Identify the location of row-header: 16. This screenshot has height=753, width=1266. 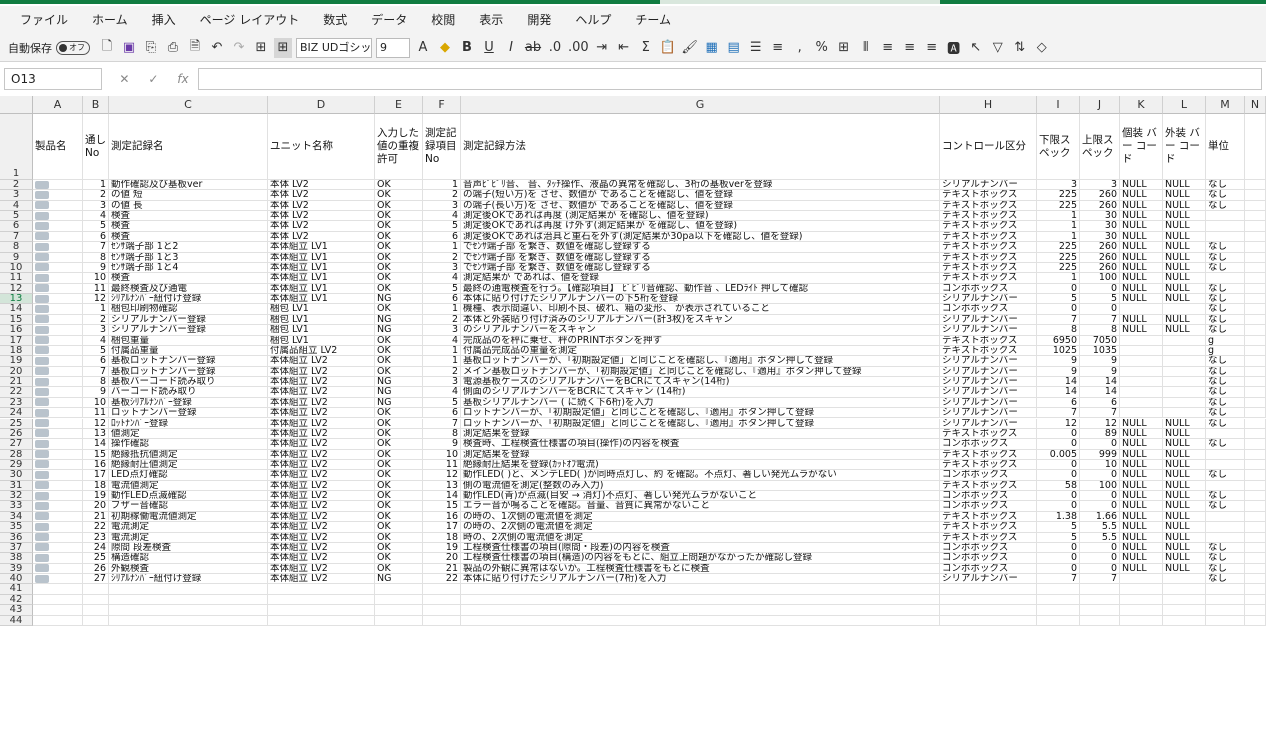
(16, 330).